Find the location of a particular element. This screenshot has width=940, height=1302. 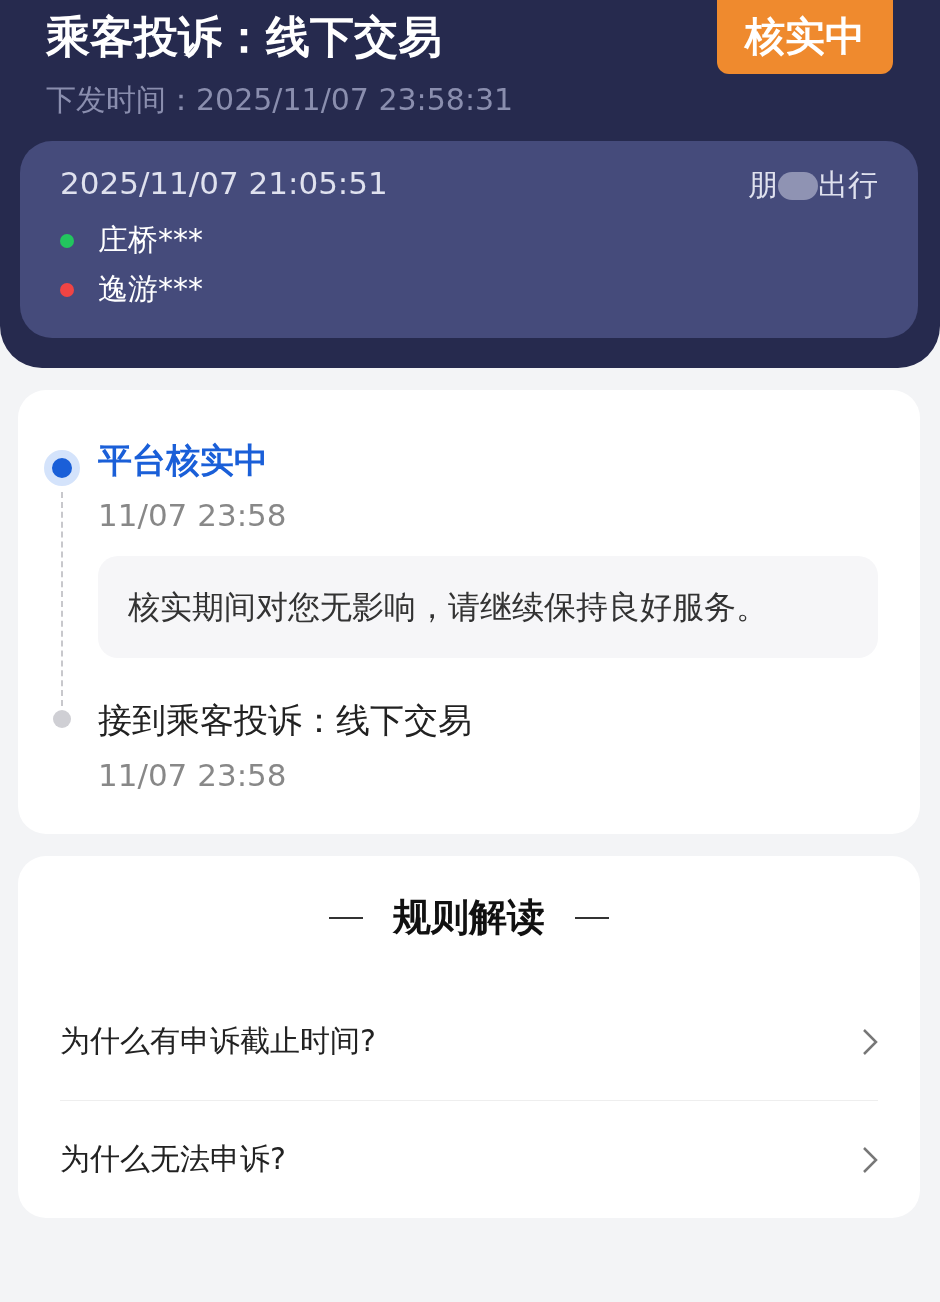

blur-patch is located at coordinates (798, 185).